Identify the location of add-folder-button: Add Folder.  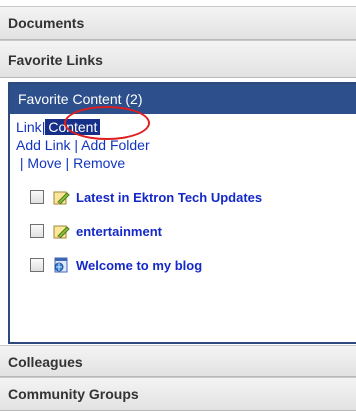
(115, 145).